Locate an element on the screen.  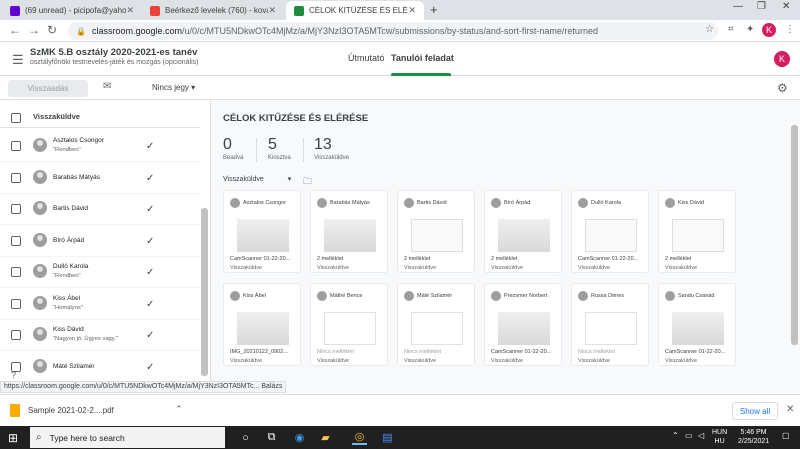
stat-turned-in: 0 Beadva is located at coordinates (233, 148).